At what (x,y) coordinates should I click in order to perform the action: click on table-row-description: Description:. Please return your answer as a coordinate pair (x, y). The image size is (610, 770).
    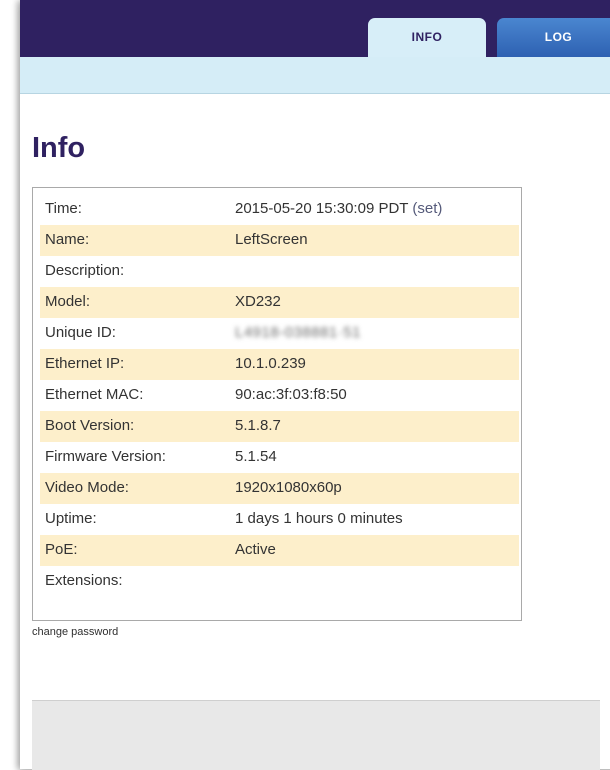
    Looking at the image, I should click on (279, 271).